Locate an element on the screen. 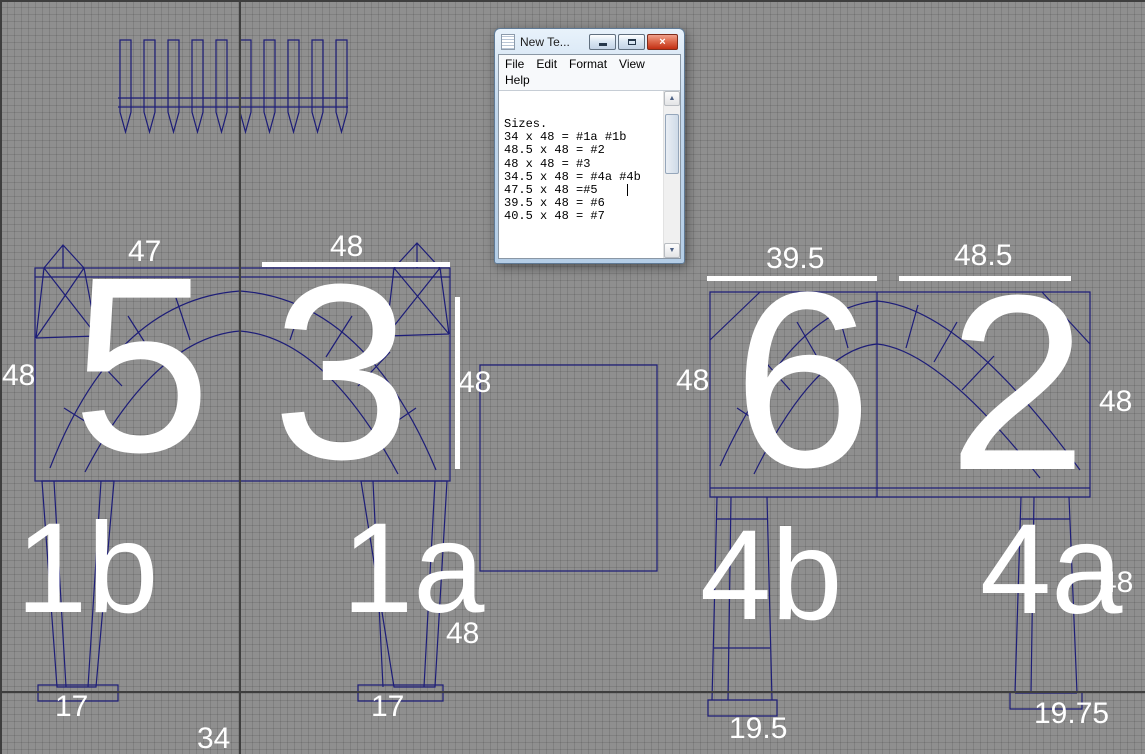  dim-17-bottom-left: 17 is located at coordinates (72, 706).